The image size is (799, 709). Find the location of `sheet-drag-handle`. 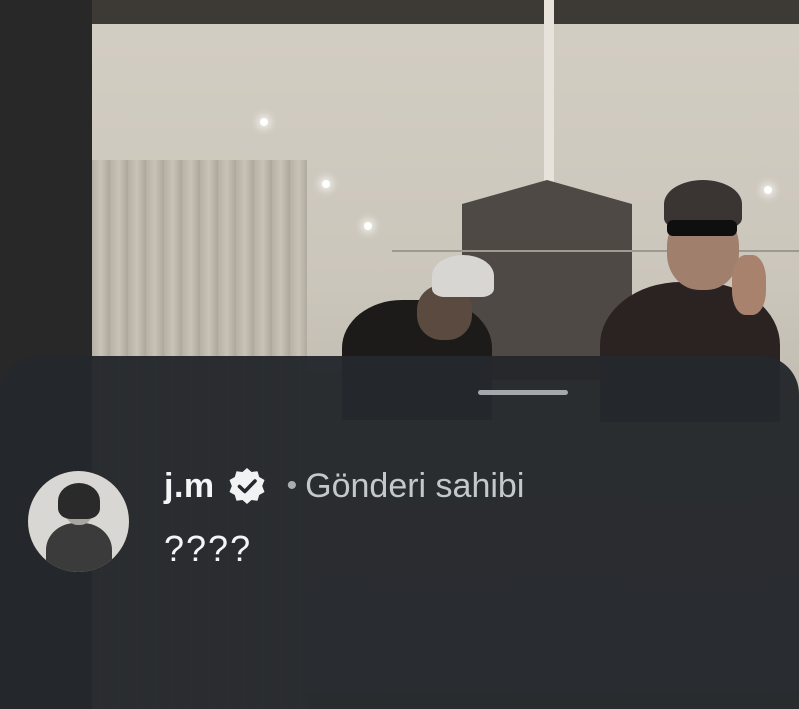

sheet-drag-handle is located at coordinates (523, 392).